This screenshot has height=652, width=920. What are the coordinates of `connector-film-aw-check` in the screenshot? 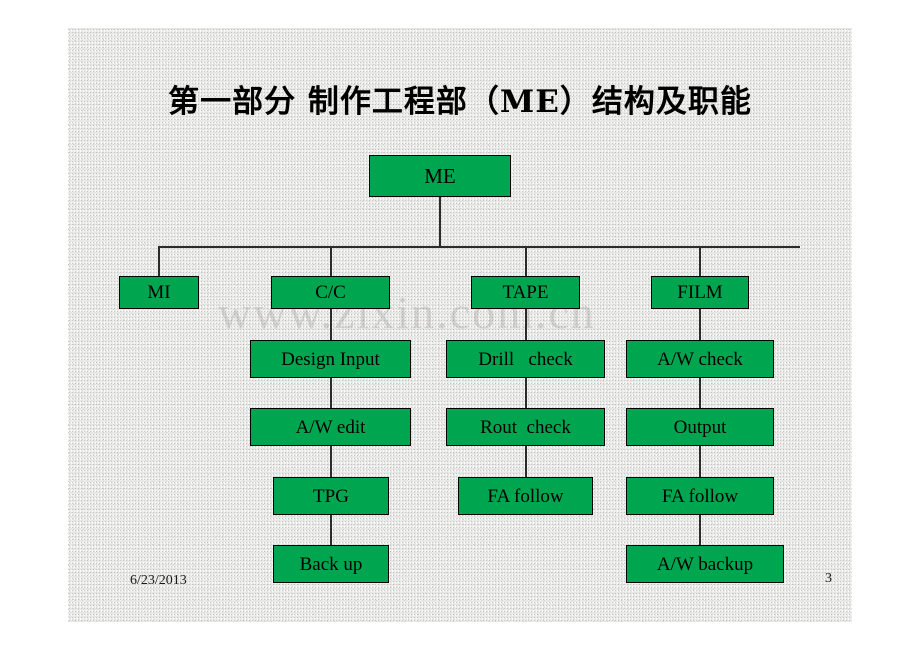 It's located at (700, 324).